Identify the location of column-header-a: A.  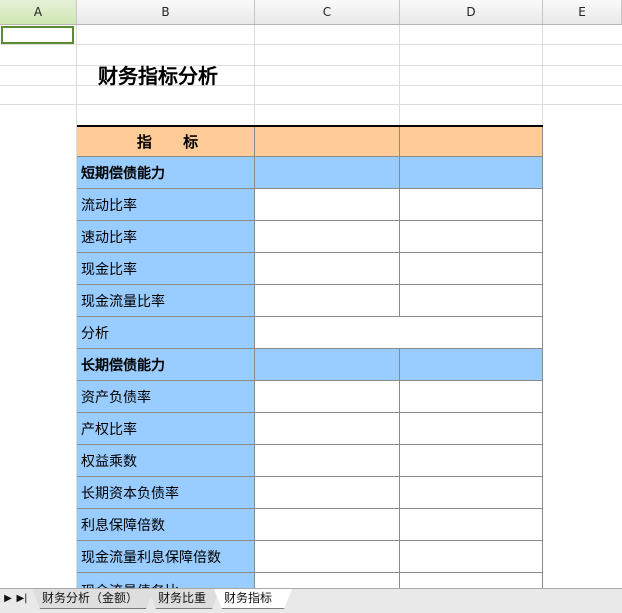
(38, 12).